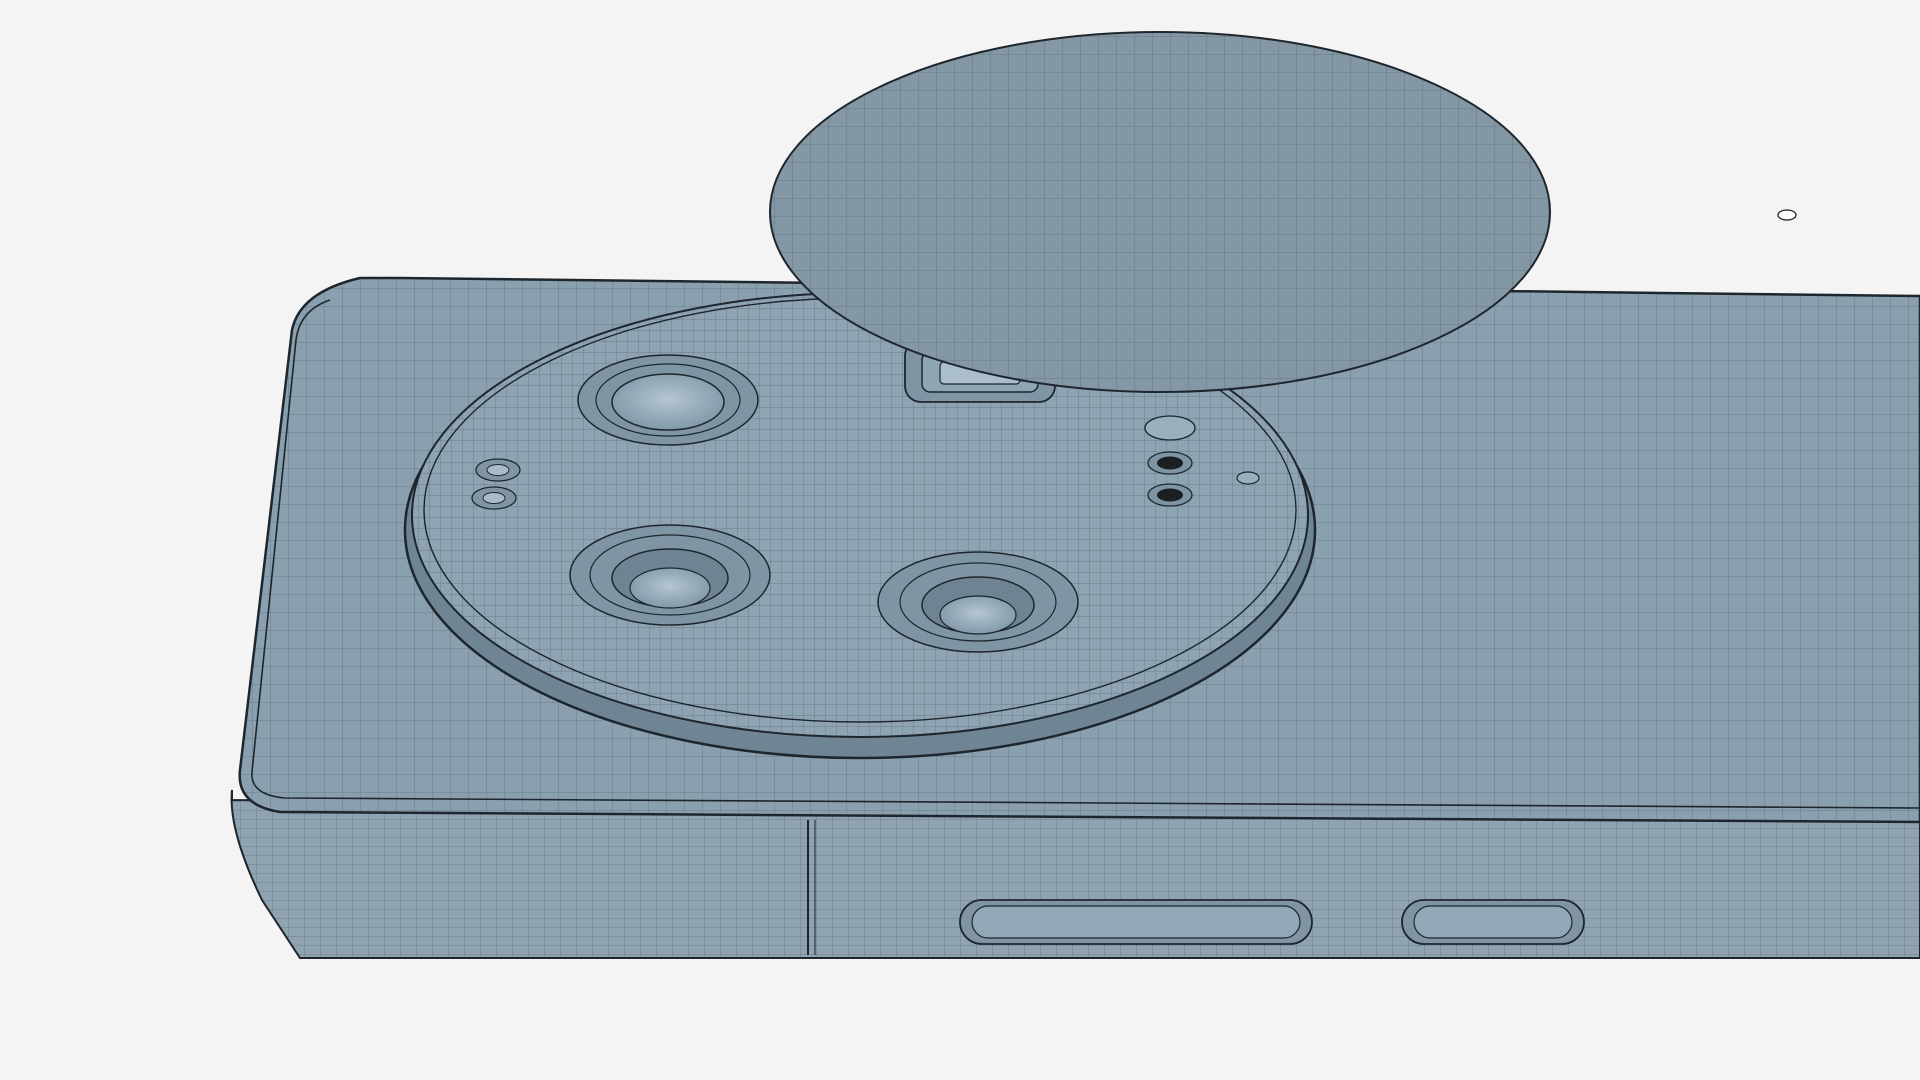  What do you see at coordinates (494, 498) in the screenshot?
I see `sensor-left-bottom` at bounding box center [494, 498].